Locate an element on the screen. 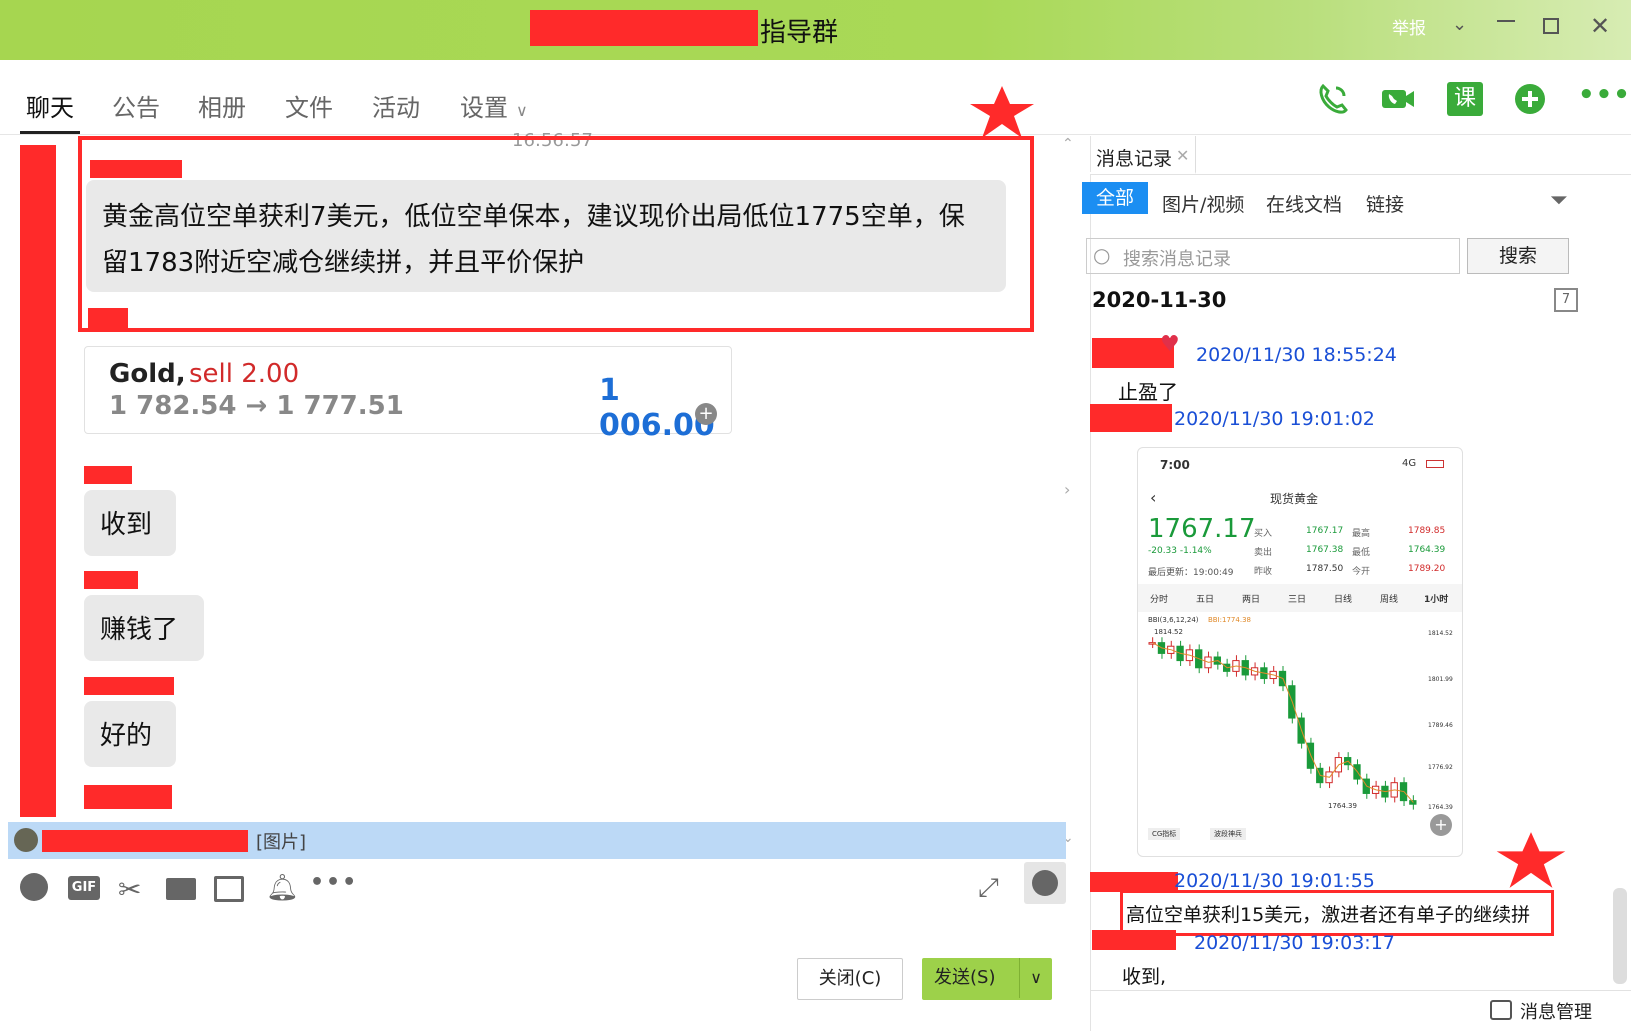  send-label: 发送(S) is located at coordinates (965, 977).